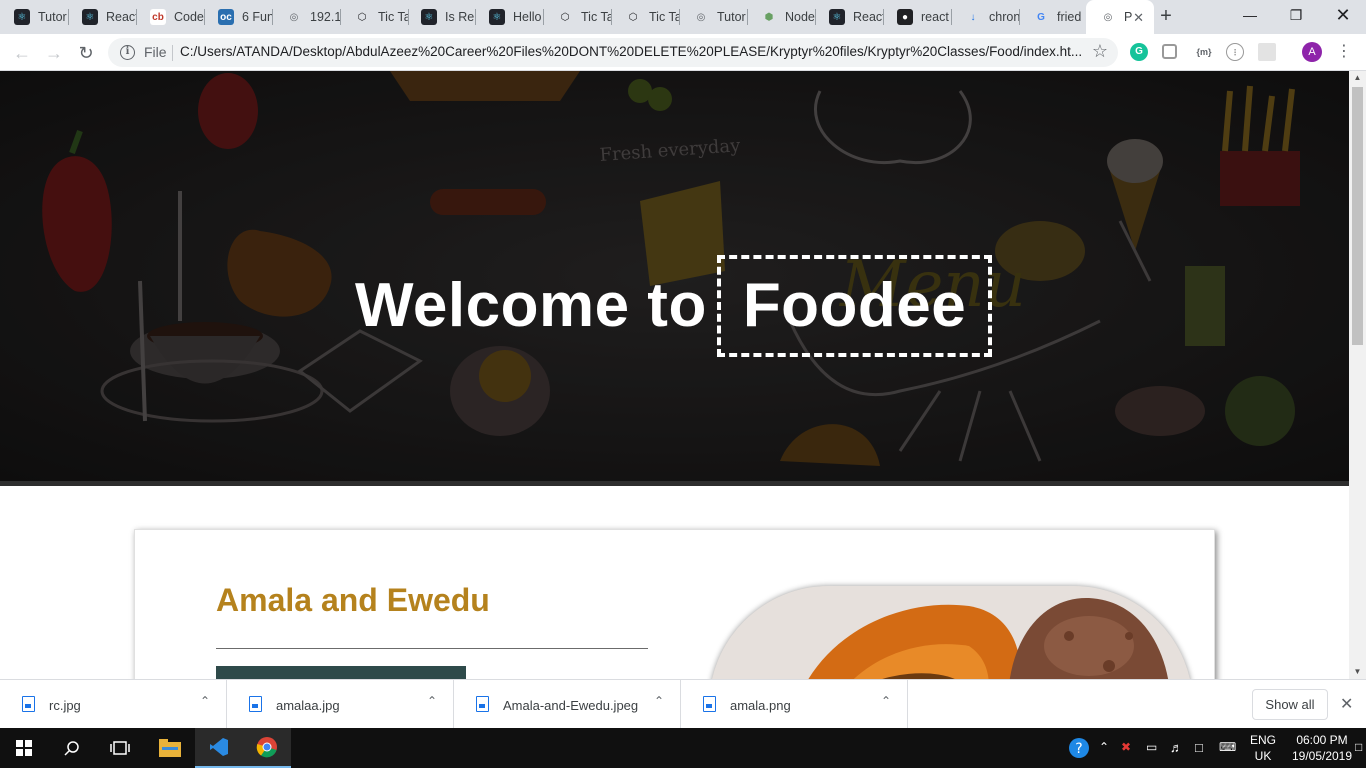  I want to click on language-indicator: ENG UK, so click(1263, 748).